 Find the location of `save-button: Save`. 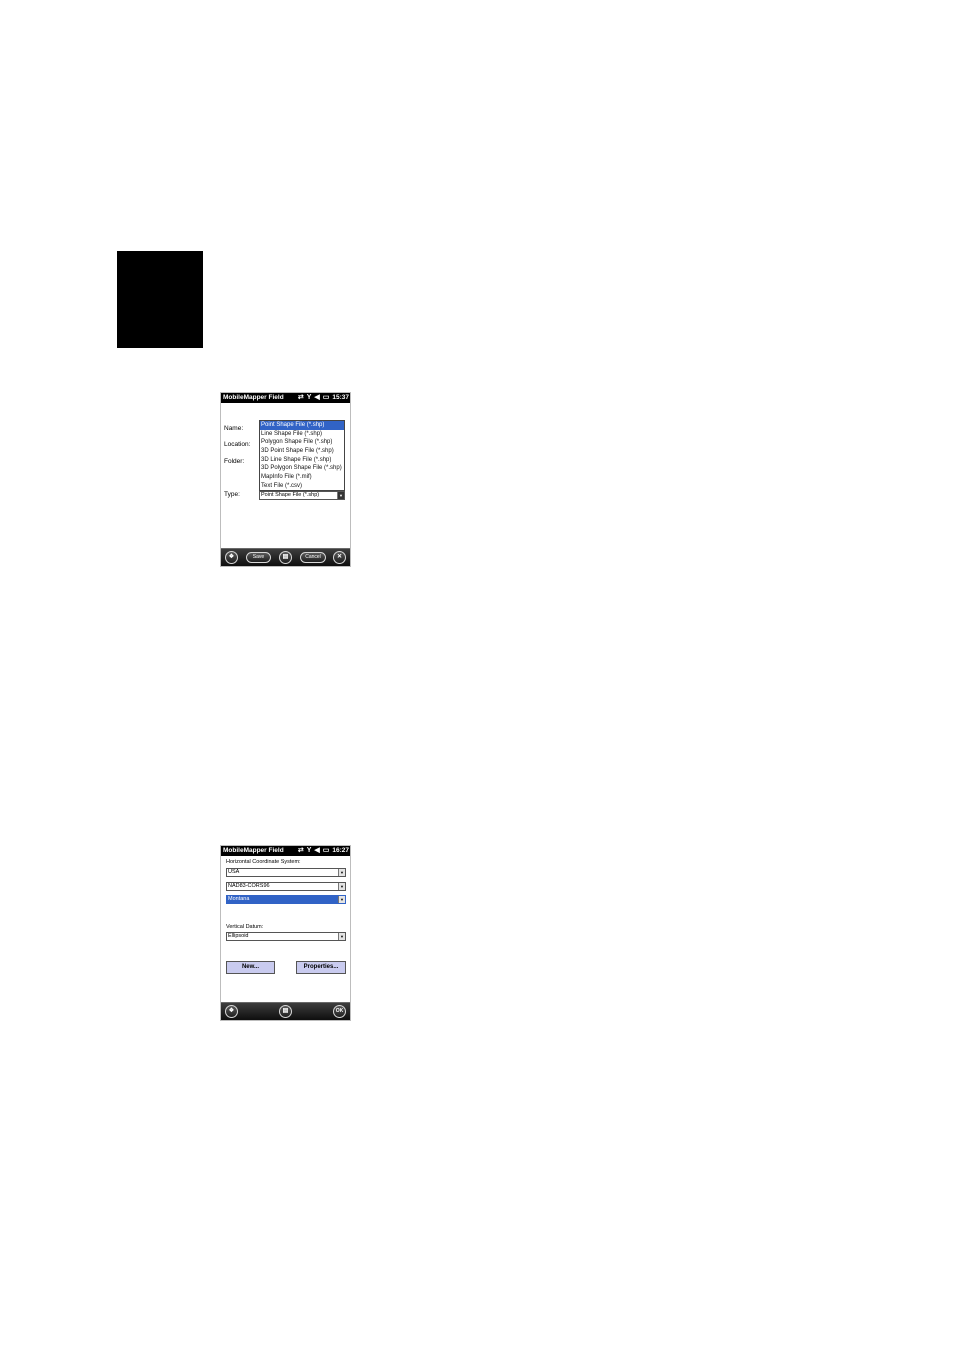

save-button: Save is located at coordinates (258, 557).